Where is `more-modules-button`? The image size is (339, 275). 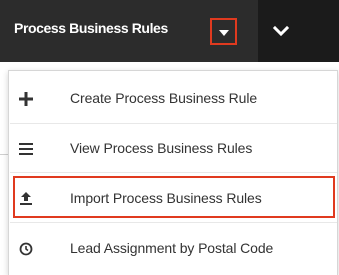
more-modules-button is located at coordinates (281, 31).